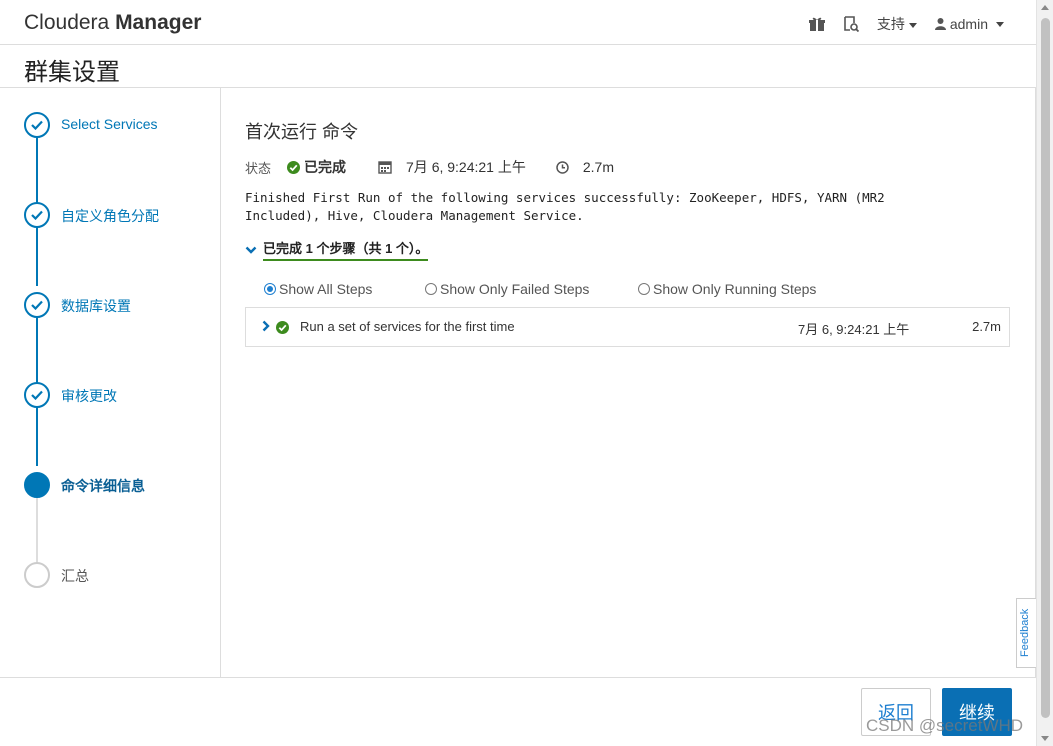 The width and height of the screenshot is (1053, 746). What do you see at coordinates (325, 167) in the screenshot?
I see `status-value: 已完成` at bounding box center [325, 167].